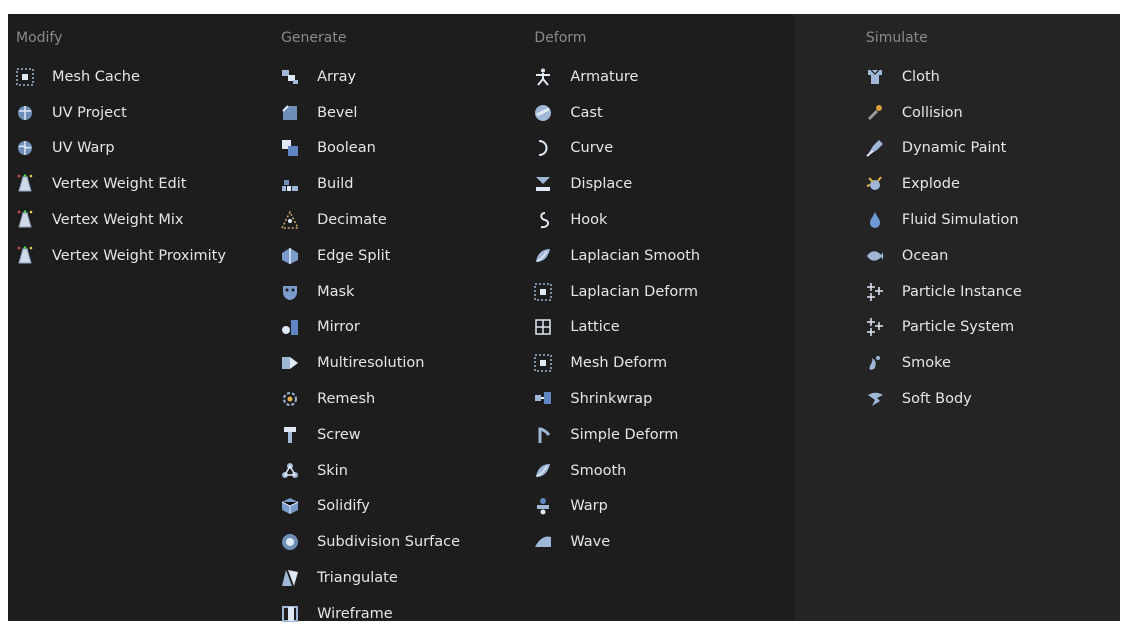 Image resolution: width=1132 pixels, height=632 pixels. Describe the element at coordinates (352, 220) in the screenshot. I see `menu-item-label: Decimate` at that location.